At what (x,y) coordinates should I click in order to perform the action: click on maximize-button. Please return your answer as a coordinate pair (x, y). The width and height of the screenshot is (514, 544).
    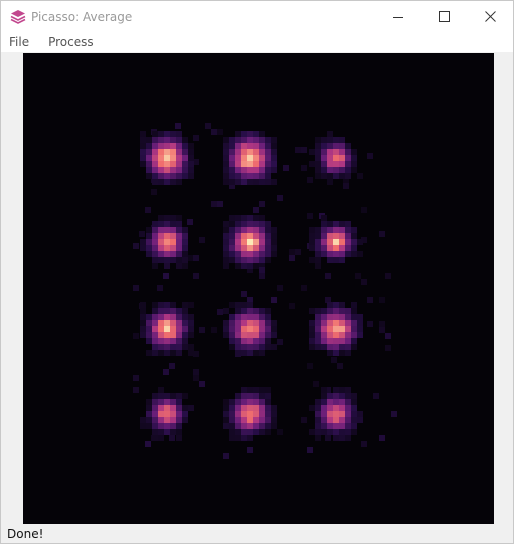
    Looking at the image, I should click on (444, 16).